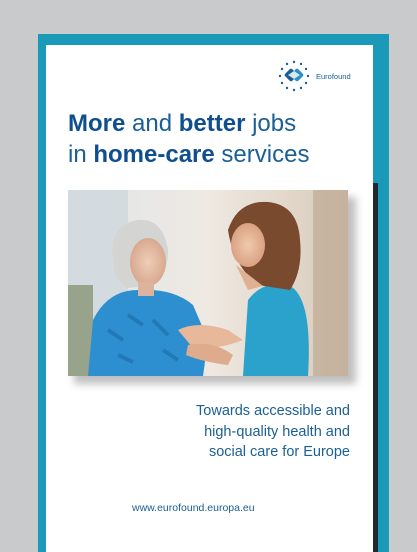 The image size is (417, 552). What do you see at coordinates (97, 123) in the screenshot?
I see `title-word-more: More` at bounding box center [97, 123].